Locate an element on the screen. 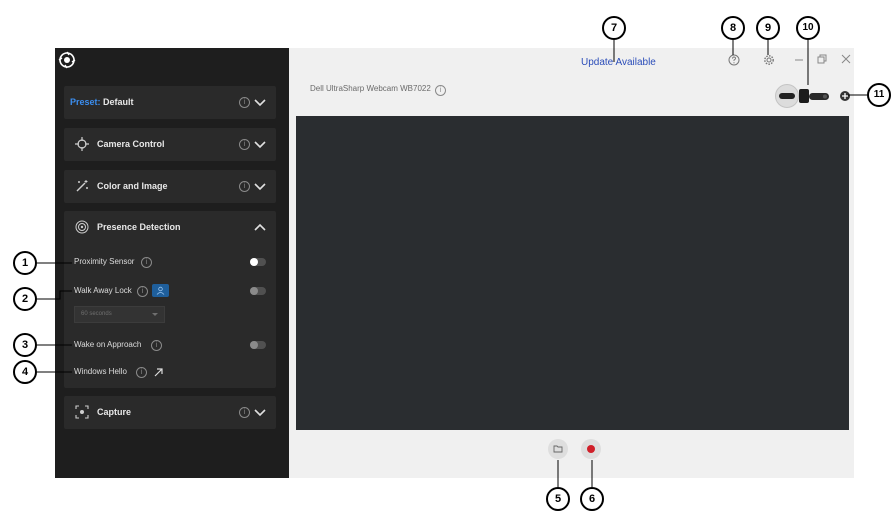  close-icon is located at coordinates (846, 59).